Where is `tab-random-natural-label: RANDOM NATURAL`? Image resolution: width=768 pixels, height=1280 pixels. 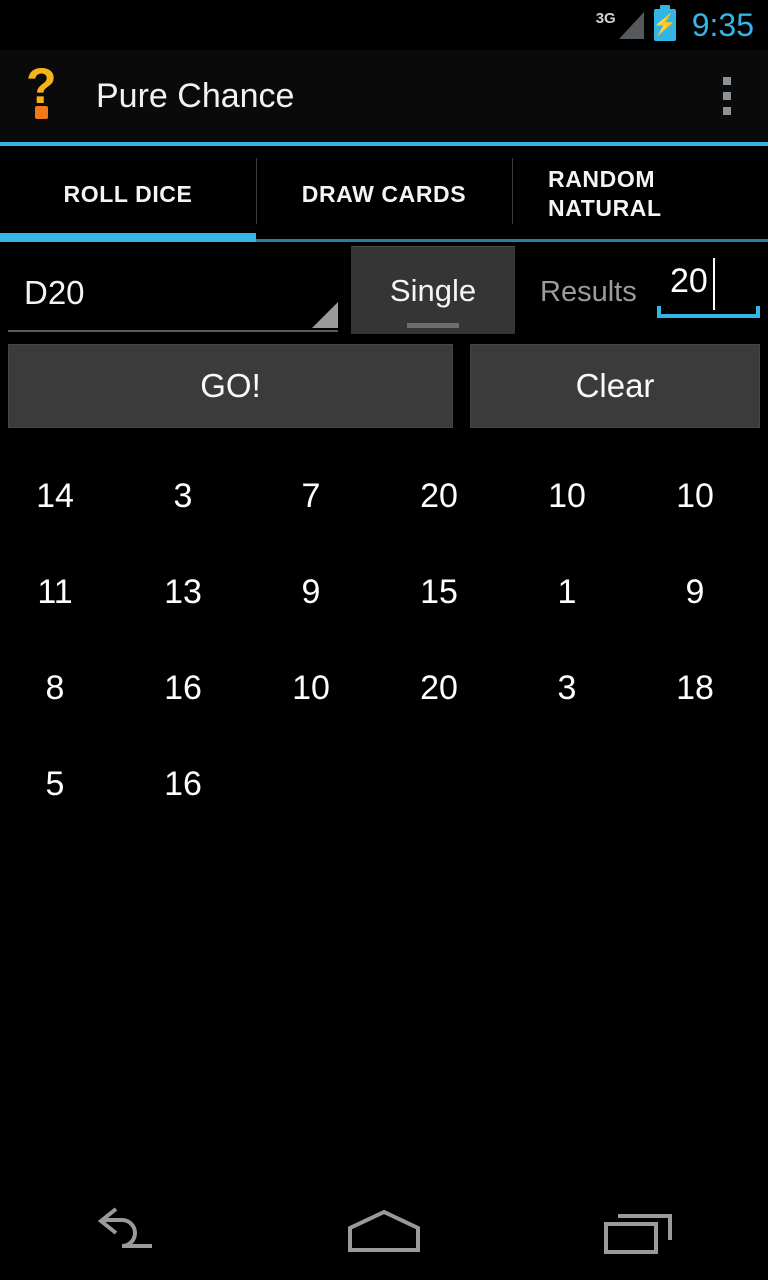
tab-random-natural-label: RANDOM NATURAL is located at coordinates (605, 193).